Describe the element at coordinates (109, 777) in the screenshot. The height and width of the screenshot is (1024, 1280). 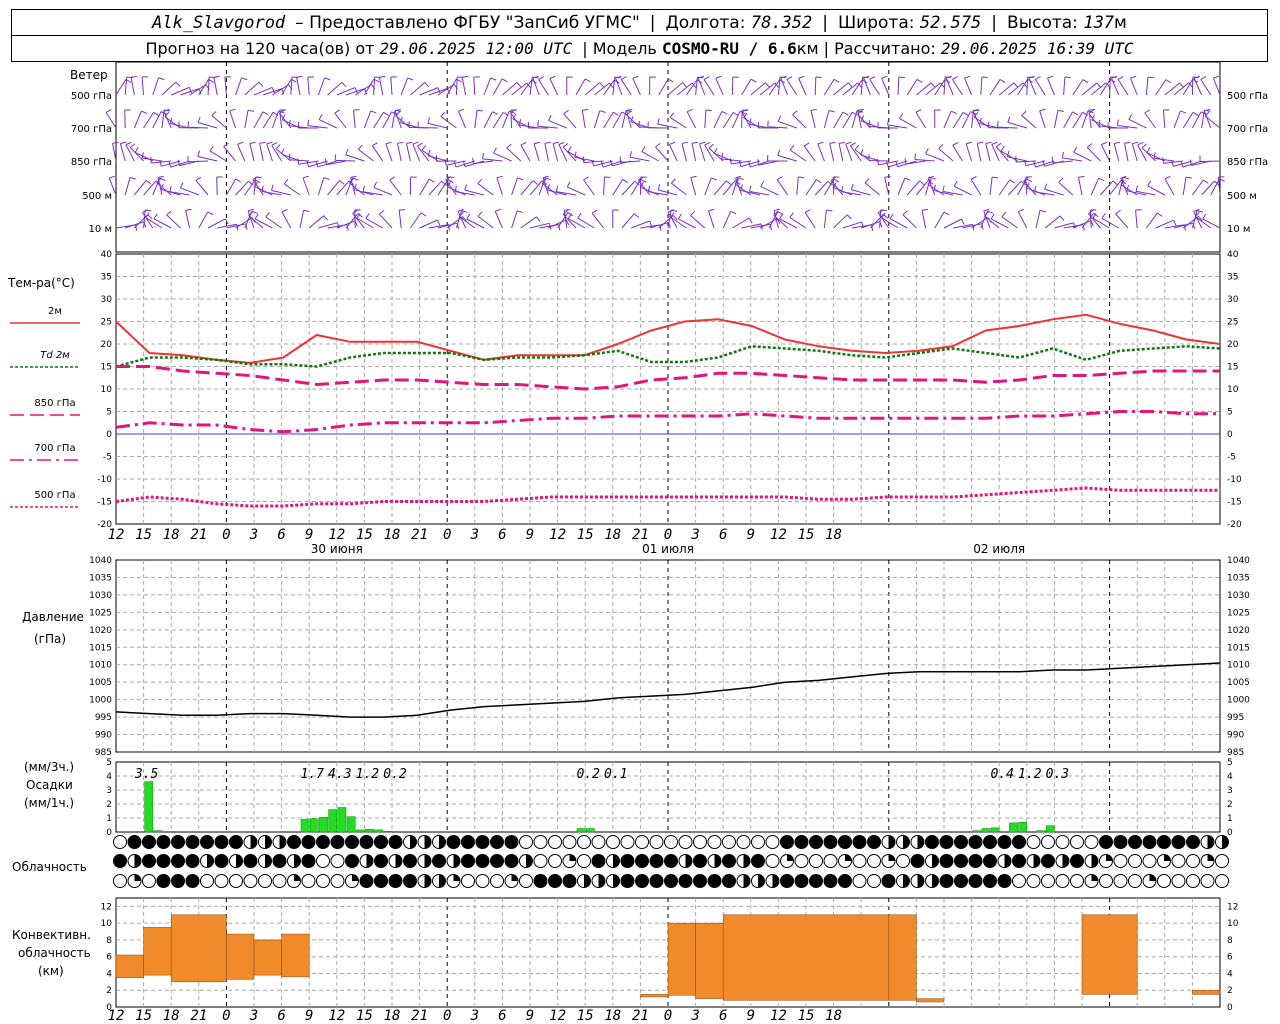
I see `prec-ytick-left: 4` at that location.